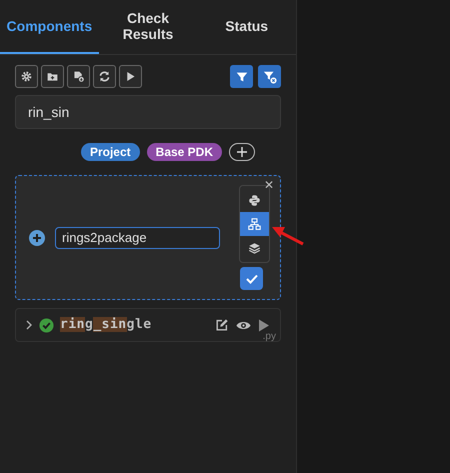 The width and height of the screenshot is (450, 473). I want to click on folder-plus-button, so click(52, 76).